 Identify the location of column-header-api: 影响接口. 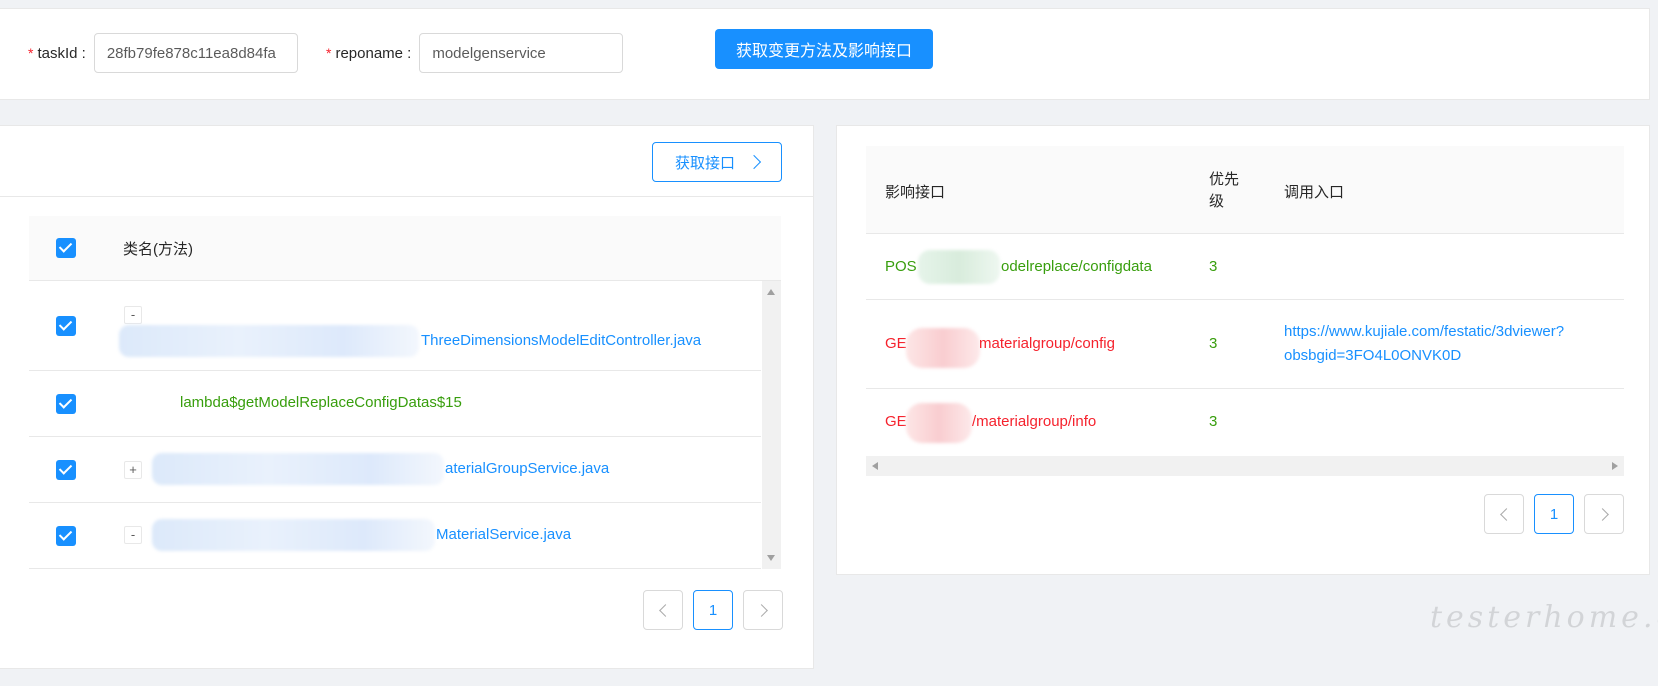
(915, 192).